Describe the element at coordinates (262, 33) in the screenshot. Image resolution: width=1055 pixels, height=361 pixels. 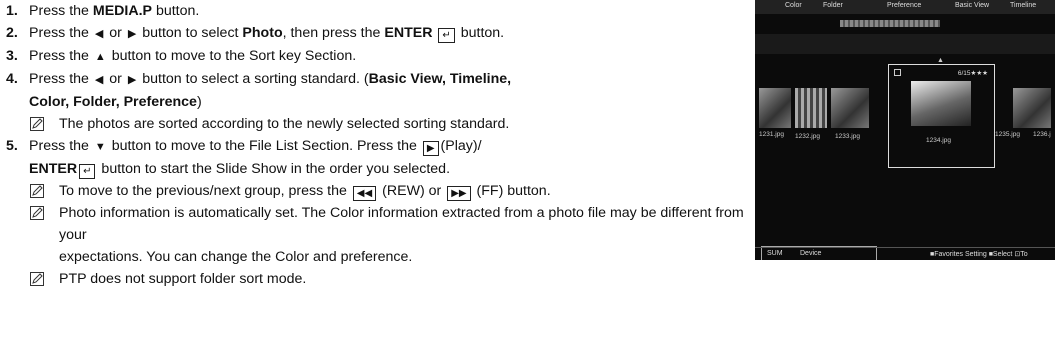
I see `photo-label: Photo` at that location.